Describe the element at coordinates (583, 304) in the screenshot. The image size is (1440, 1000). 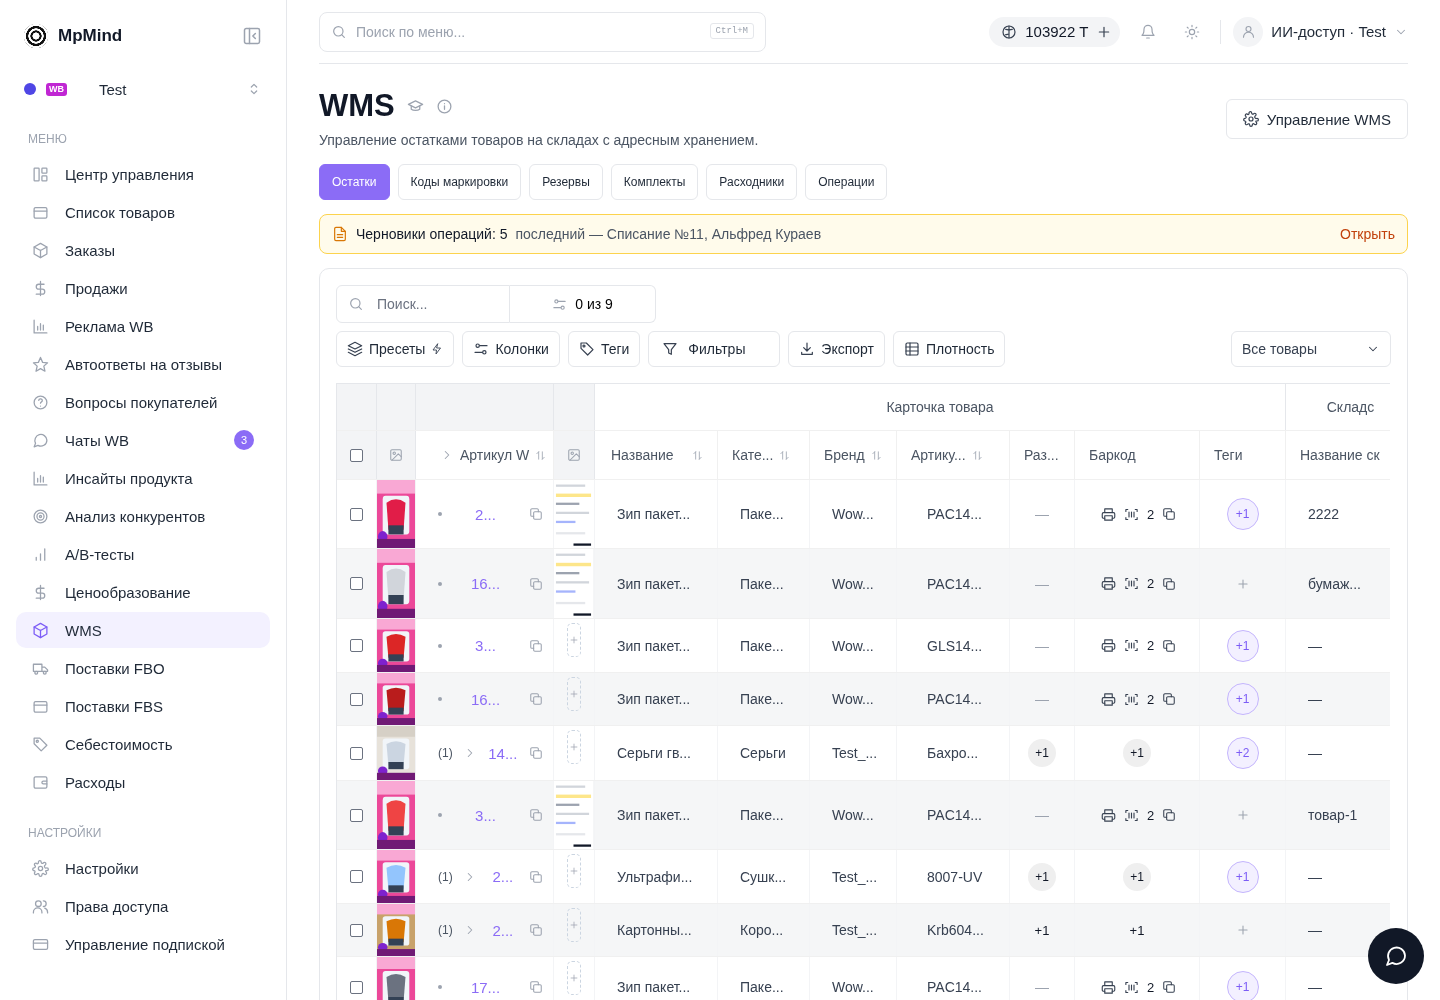
I see `filter-count-button: 0 из 9` at that location.